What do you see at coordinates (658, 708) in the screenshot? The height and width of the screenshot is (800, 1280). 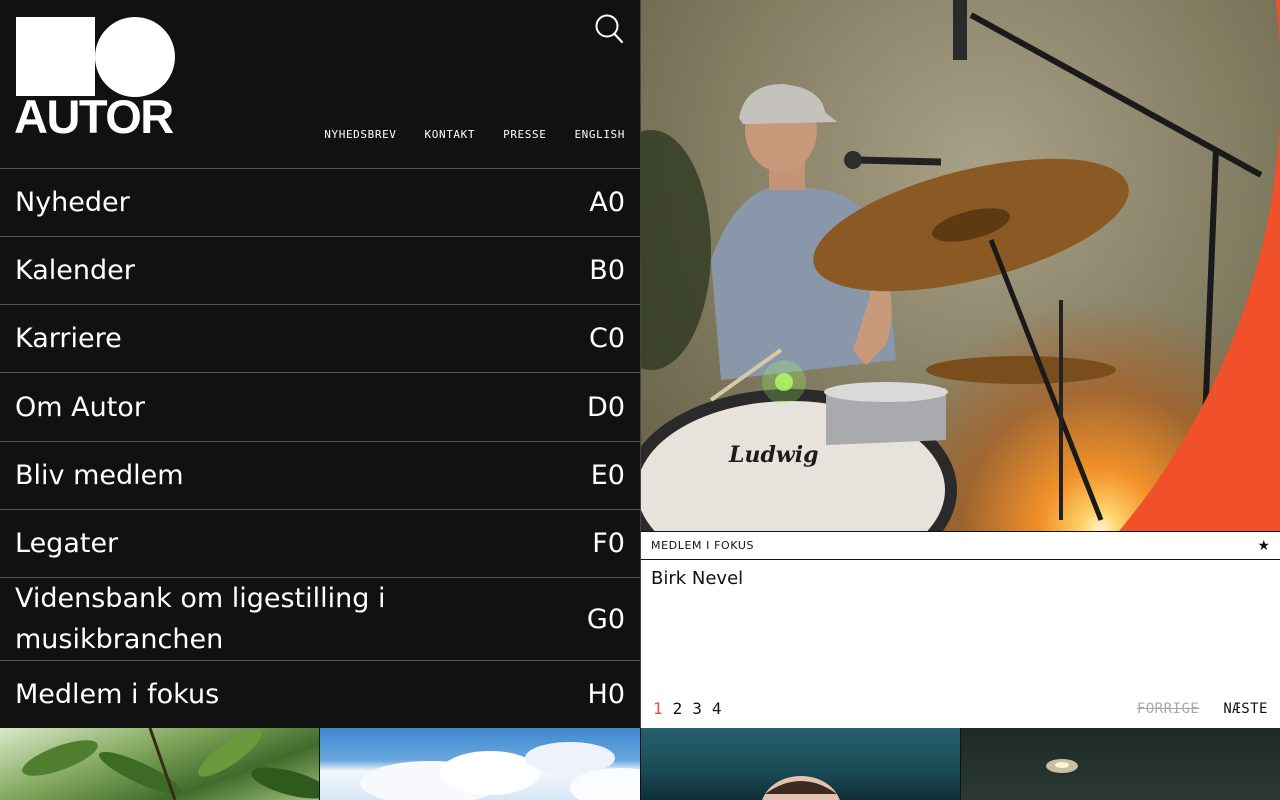 I see `page-button-1: 1` at bounding box center [658, 708].